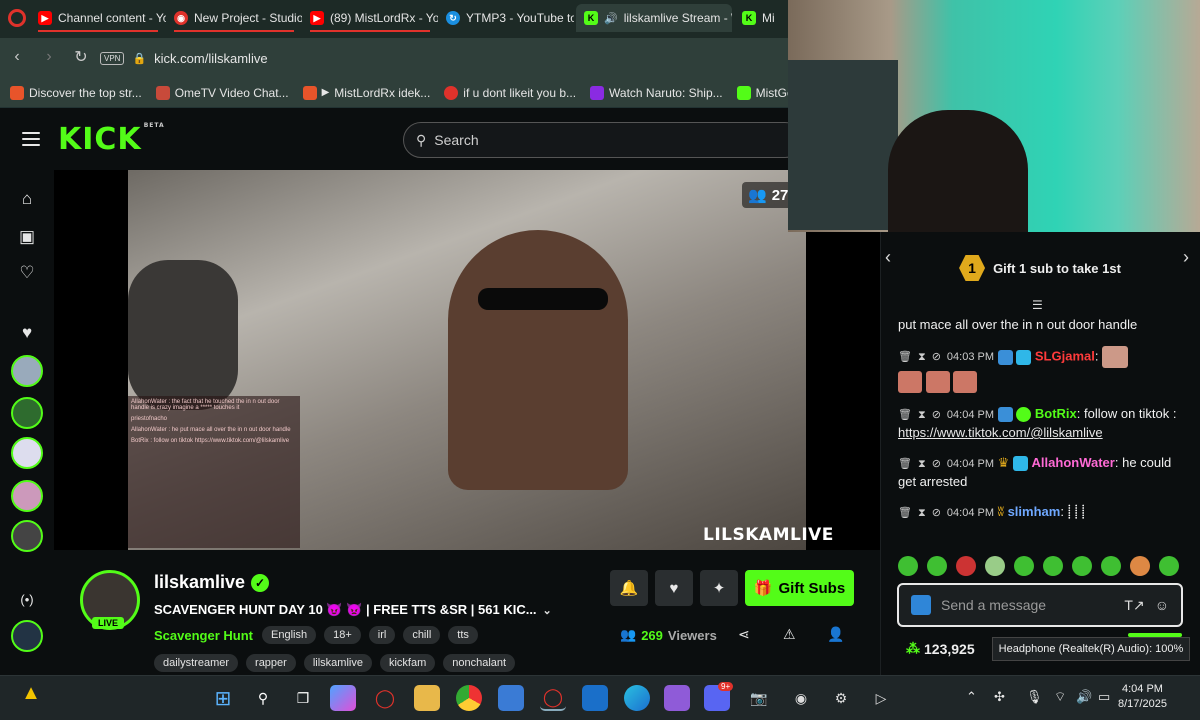 This screenshot has height=720, width=1200. What do you see at coordinates (303, 698) in the screenshot?
I see `task-view-icon: ❐` at bounding box center [303, 698].